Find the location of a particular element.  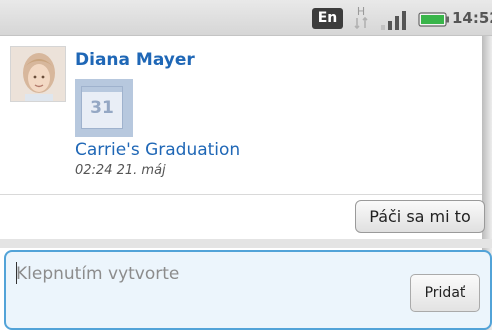

status-bar: En H 14:52 is located at coordinates (246, 18).